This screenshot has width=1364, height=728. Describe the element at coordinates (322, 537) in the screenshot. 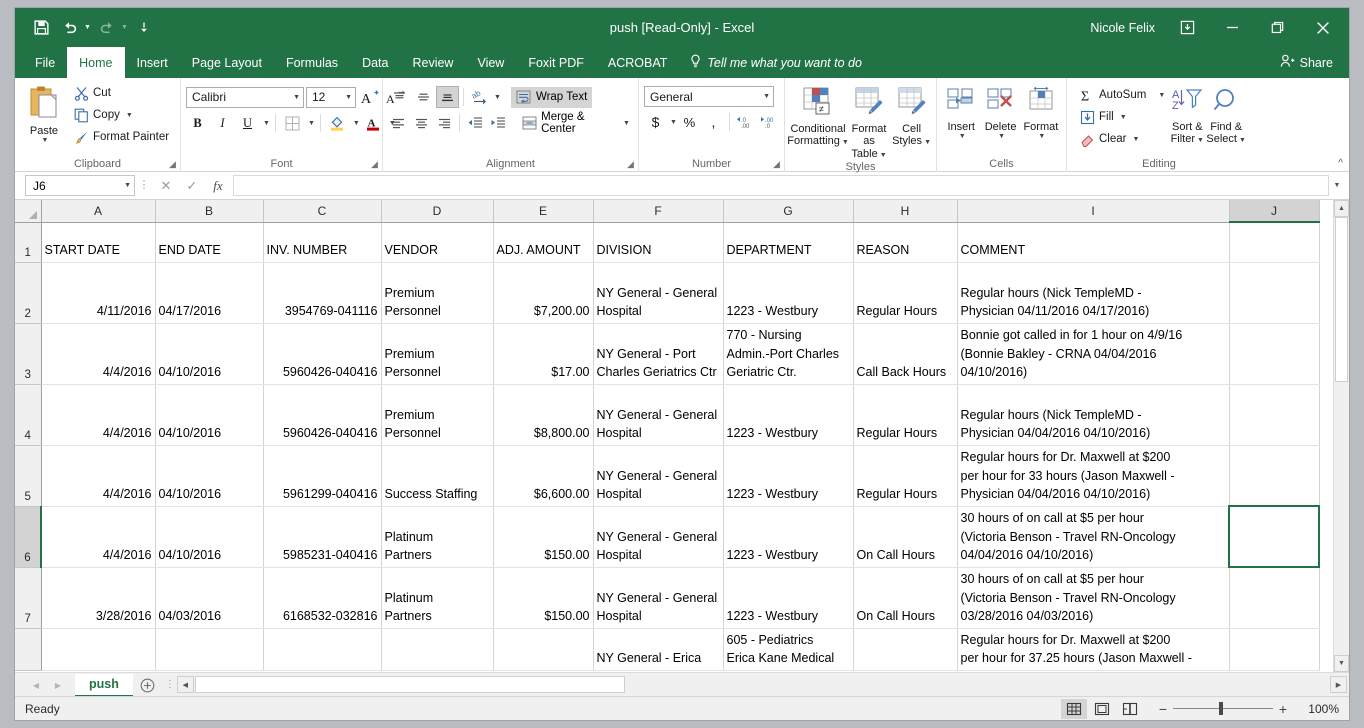

I see `cell-C6: 5985231-040416` at that location.